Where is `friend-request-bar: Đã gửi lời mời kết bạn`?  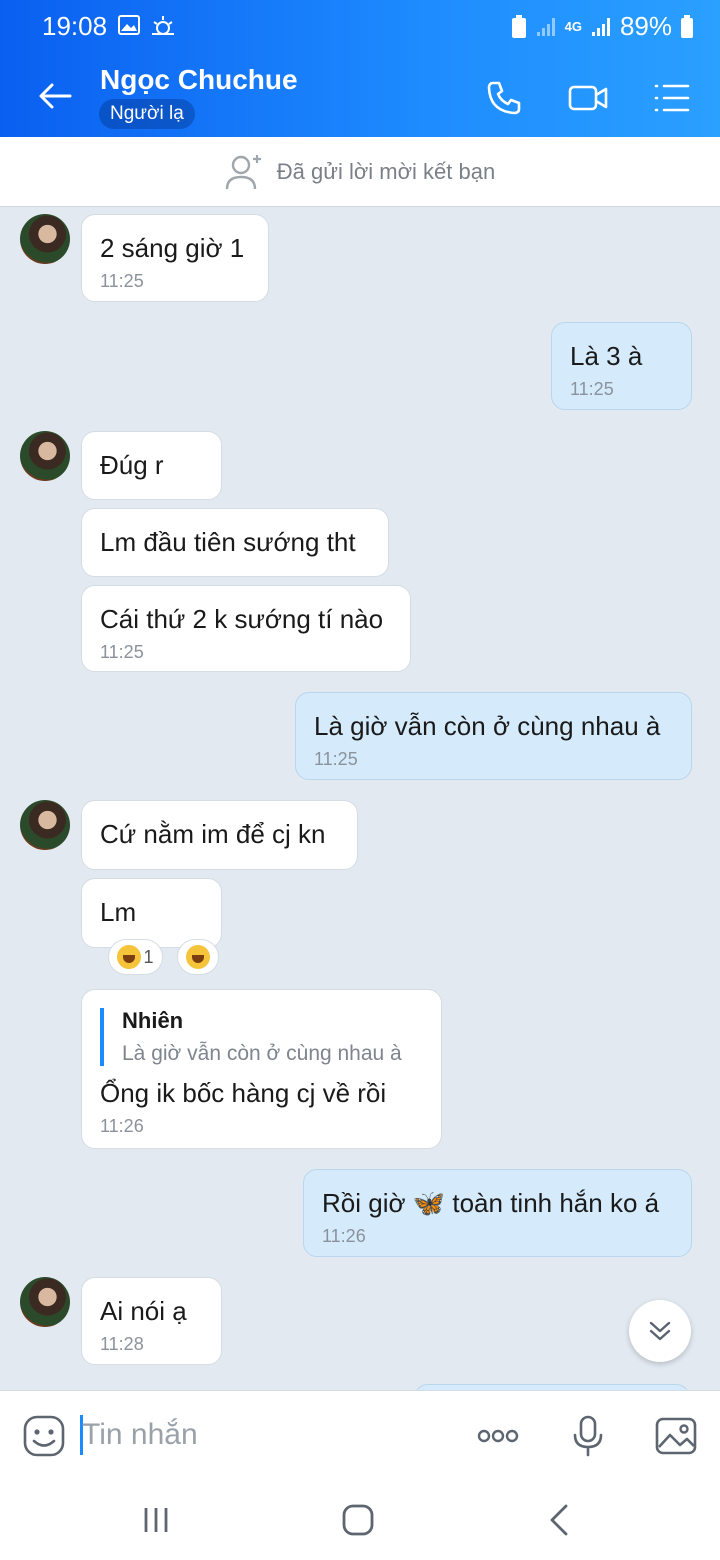 friend-request-bar: Đã gửi lời mời kết bạn is located at coordinates (360, 172).